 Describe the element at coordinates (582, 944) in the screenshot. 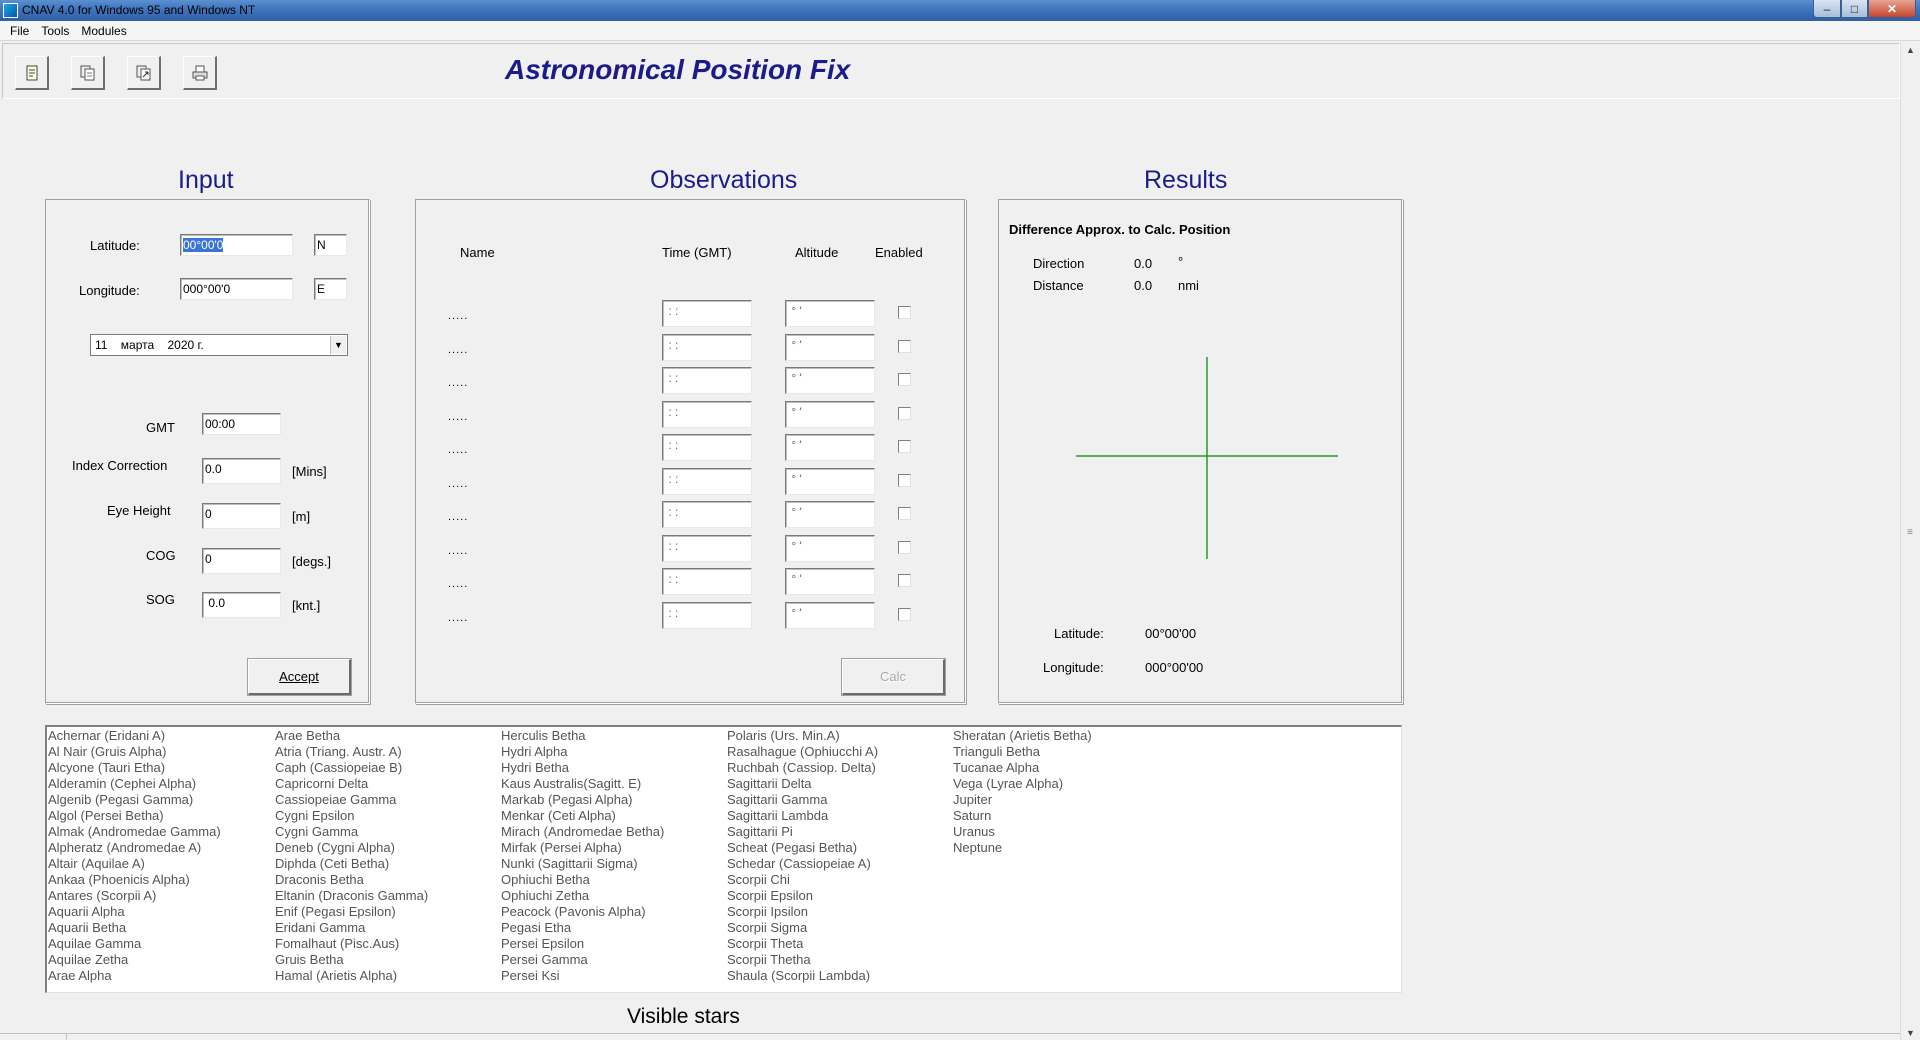

I see `star-list-item: Persei Epsilon` at that location.